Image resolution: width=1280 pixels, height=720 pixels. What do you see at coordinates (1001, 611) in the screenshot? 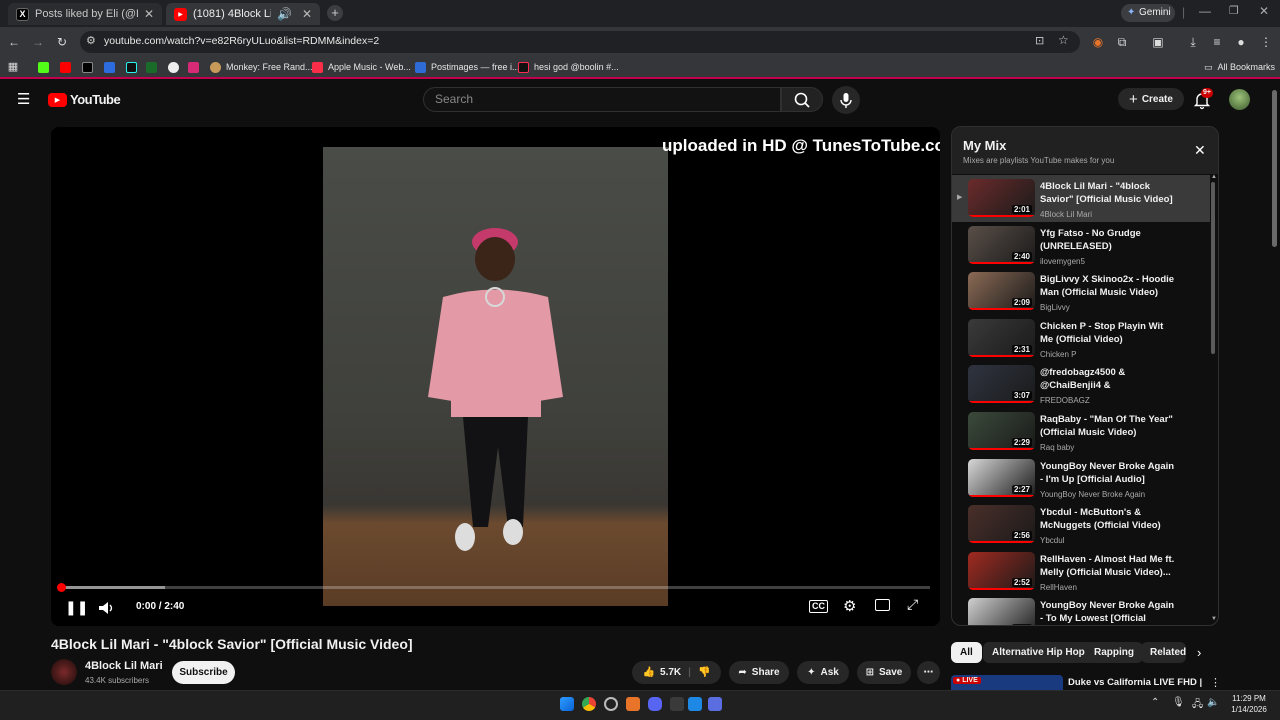
I see `mix-item-thumbnail: 2:26` at bounding box center [1001, 611].